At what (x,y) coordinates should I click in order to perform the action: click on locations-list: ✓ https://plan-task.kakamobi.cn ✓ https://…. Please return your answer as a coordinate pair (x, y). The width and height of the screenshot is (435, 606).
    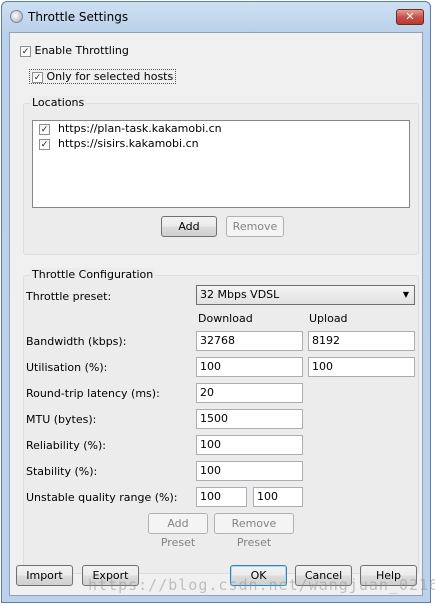
    Looking at the image, I should click on (221, 164).